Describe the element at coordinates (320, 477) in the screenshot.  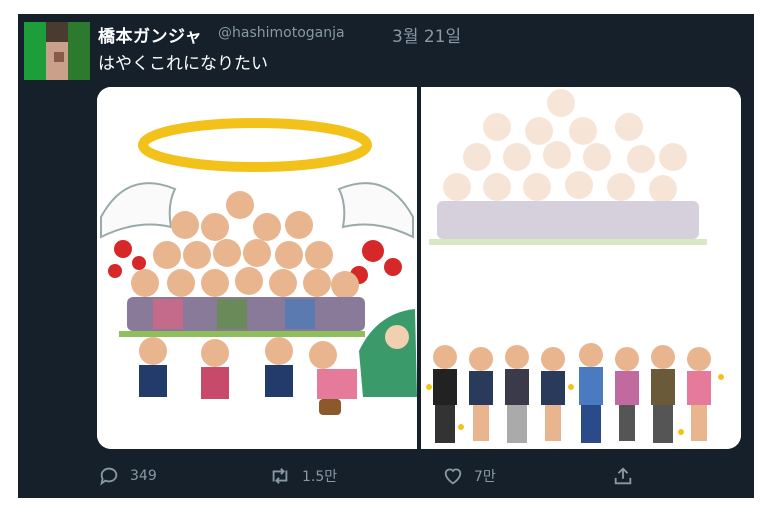
I see `retweet-count: 1.5만` at that location.